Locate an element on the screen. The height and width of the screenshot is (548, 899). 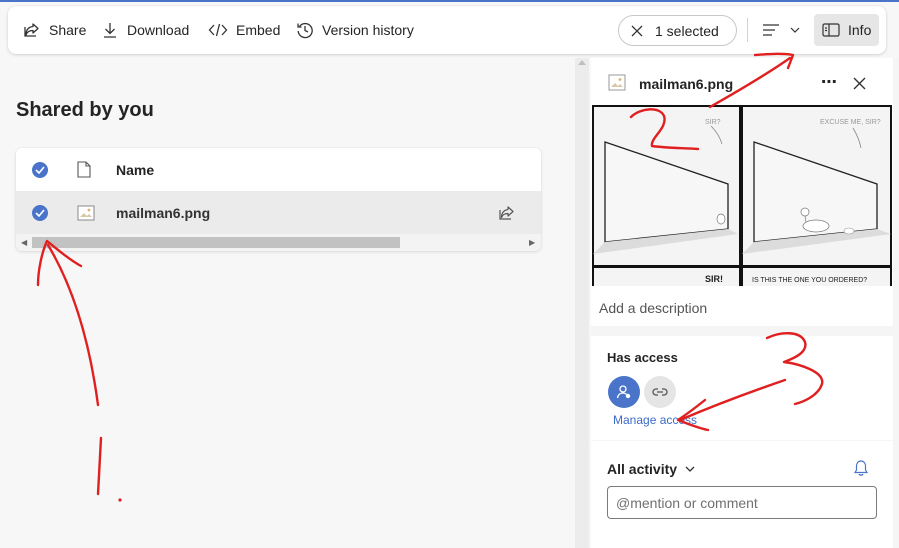
scrollbar-thumb is located at coordinates (216, 242).